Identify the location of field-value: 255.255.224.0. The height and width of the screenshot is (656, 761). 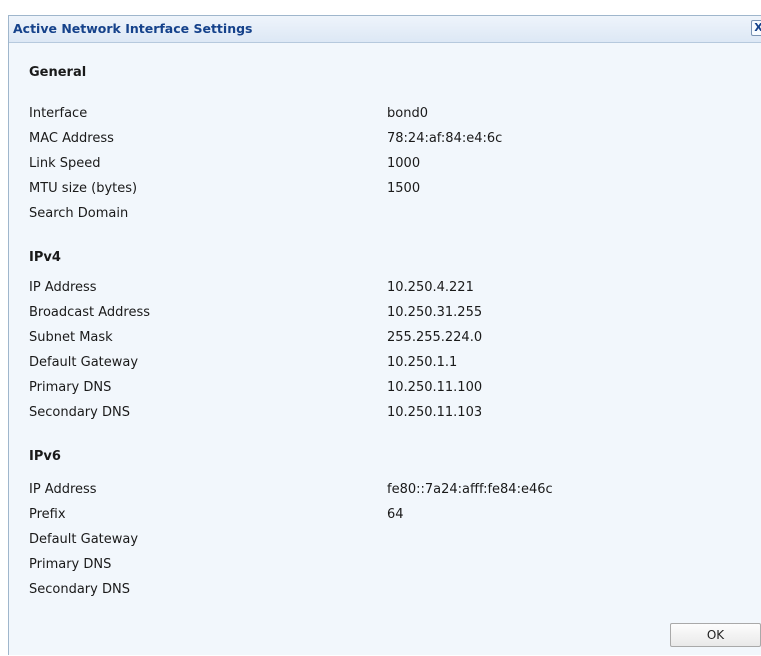
(435, 337).